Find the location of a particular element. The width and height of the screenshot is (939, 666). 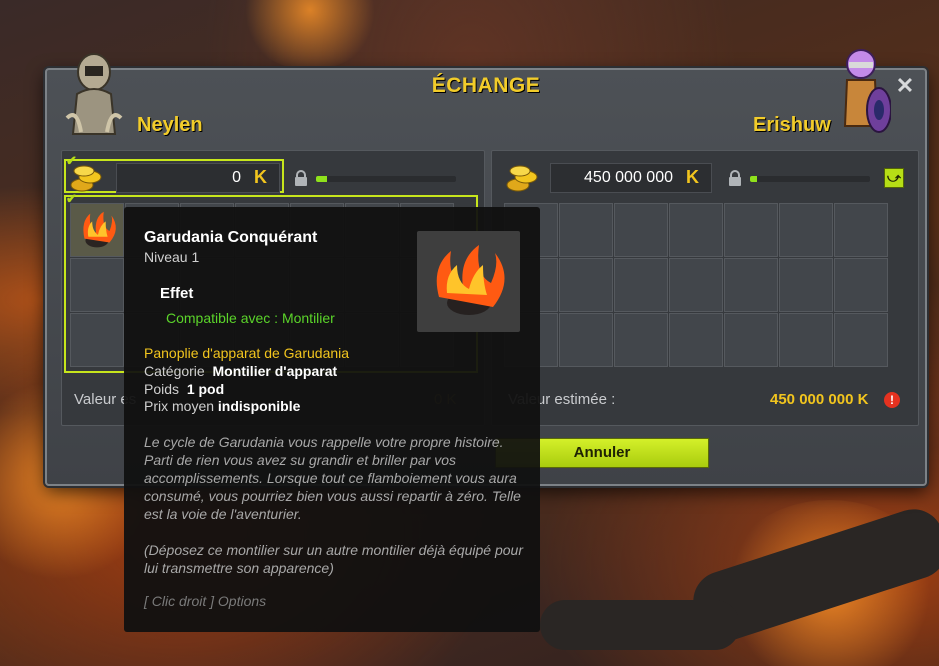

right-weight-bar is located at coordinates (810, 179).